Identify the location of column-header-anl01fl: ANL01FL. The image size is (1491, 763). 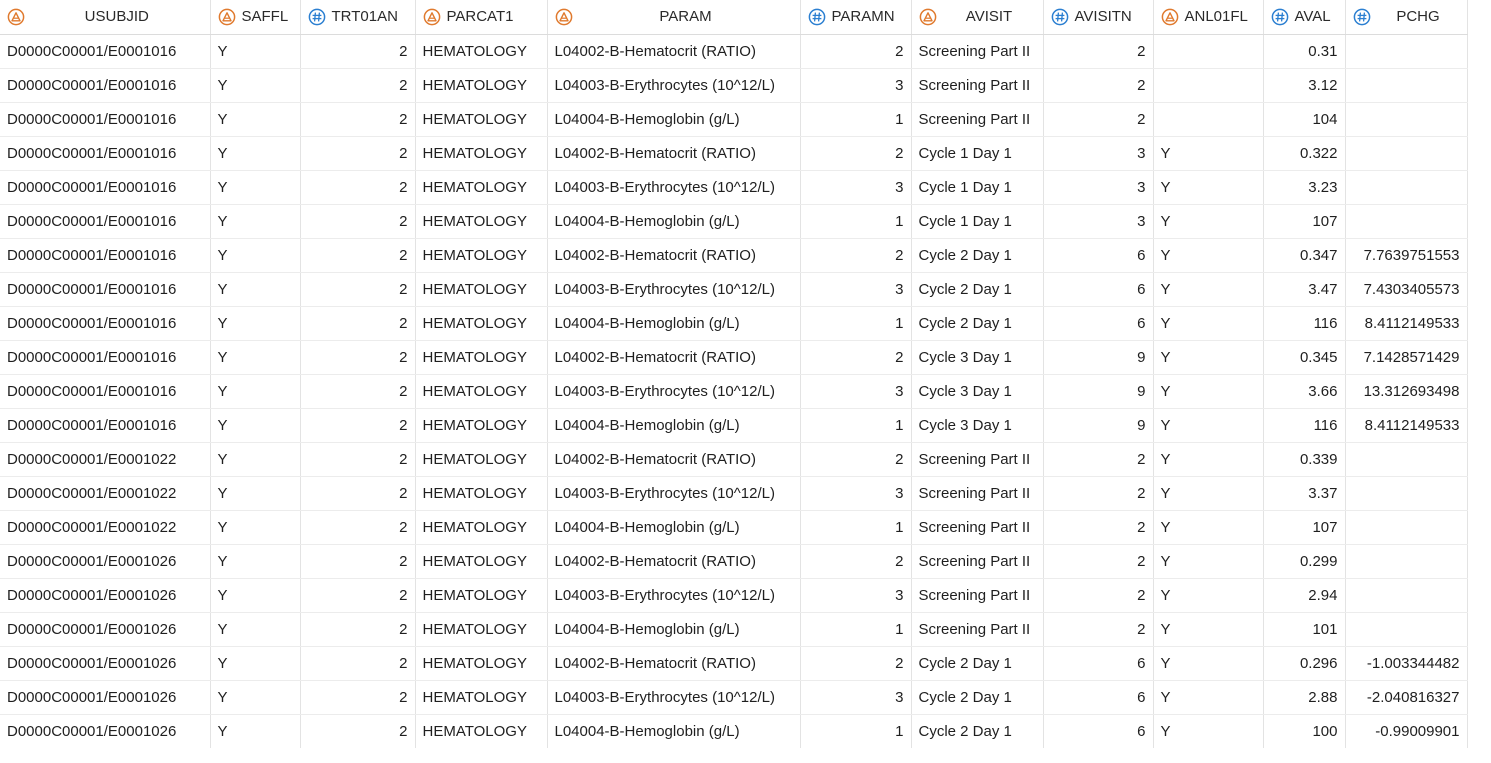
(1208, 17).